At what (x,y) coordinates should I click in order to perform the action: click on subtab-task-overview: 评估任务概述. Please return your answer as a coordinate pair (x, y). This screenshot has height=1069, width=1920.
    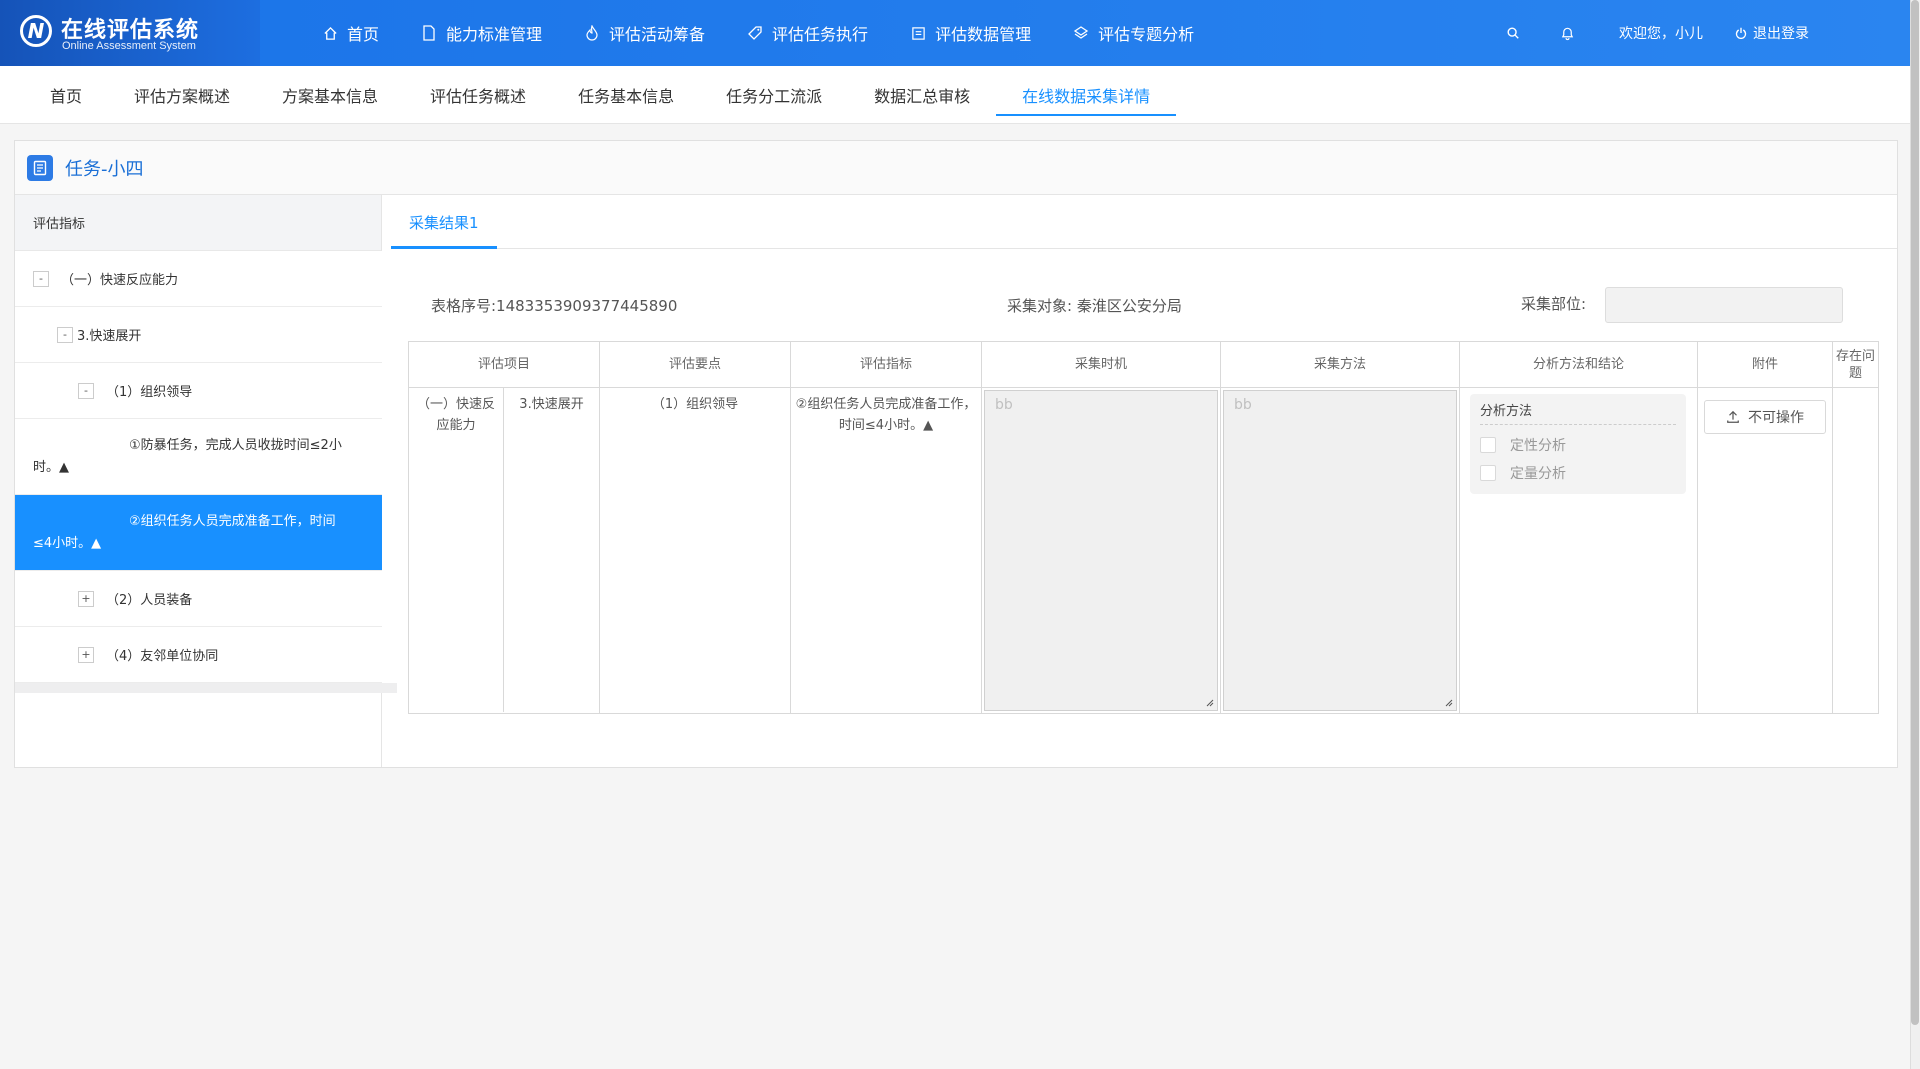
    Looking at the image, I should click on (478, 95).